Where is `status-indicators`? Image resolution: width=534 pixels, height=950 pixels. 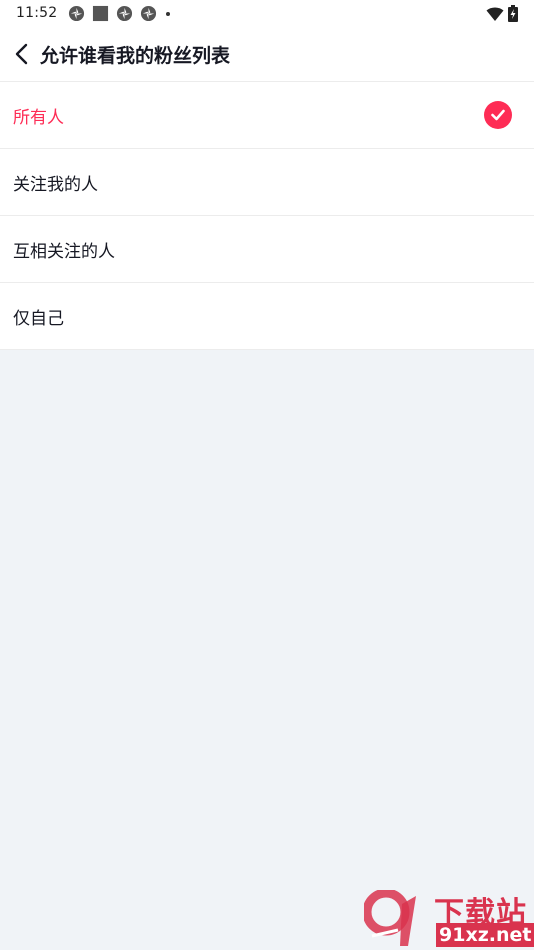
status-indicators is located at coordinates (502, 13).